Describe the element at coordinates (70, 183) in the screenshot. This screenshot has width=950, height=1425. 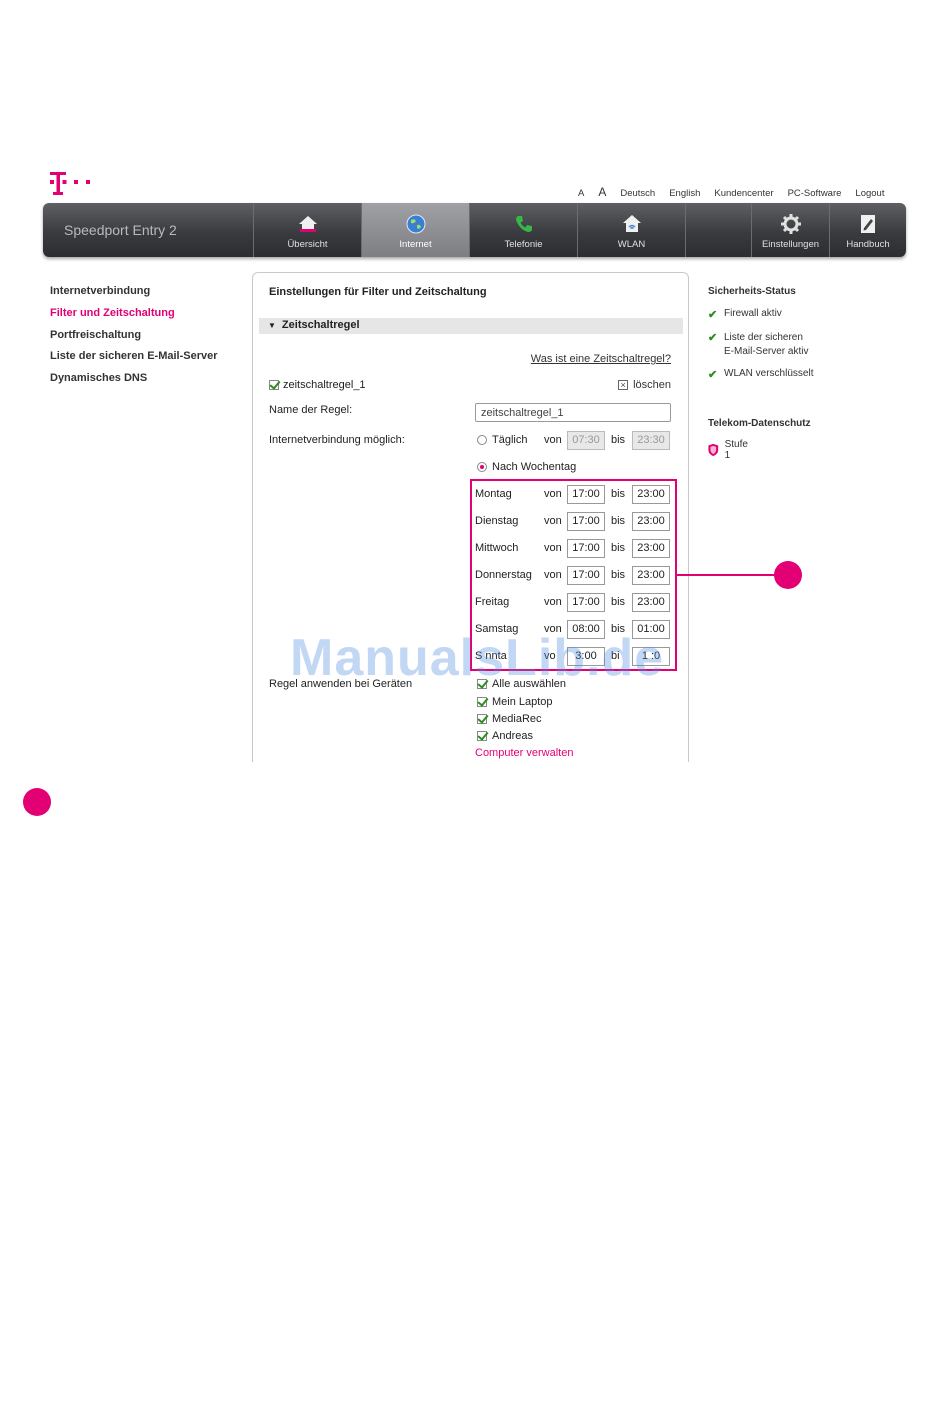
I see `telekom-logo` at that location.